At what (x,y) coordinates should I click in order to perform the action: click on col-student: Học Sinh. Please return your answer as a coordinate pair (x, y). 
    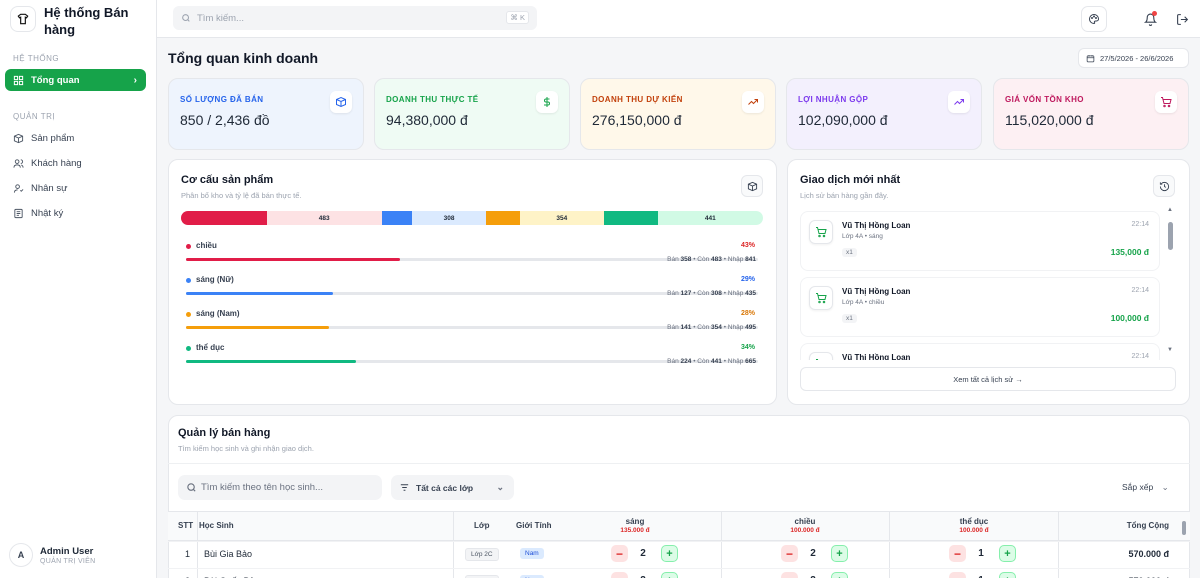
    Looking at the image, I should click on (216, 525).